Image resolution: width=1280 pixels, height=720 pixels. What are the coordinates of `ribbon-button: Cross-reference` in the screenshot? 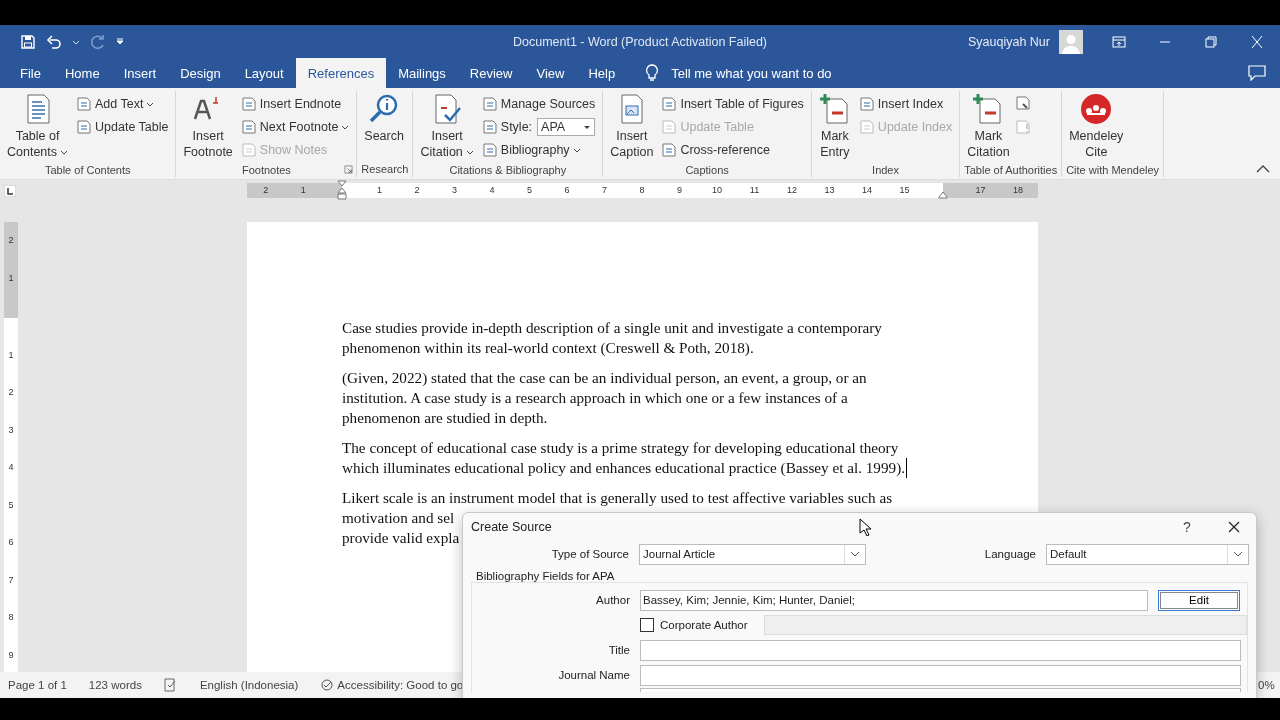 It's located at (732, 150).